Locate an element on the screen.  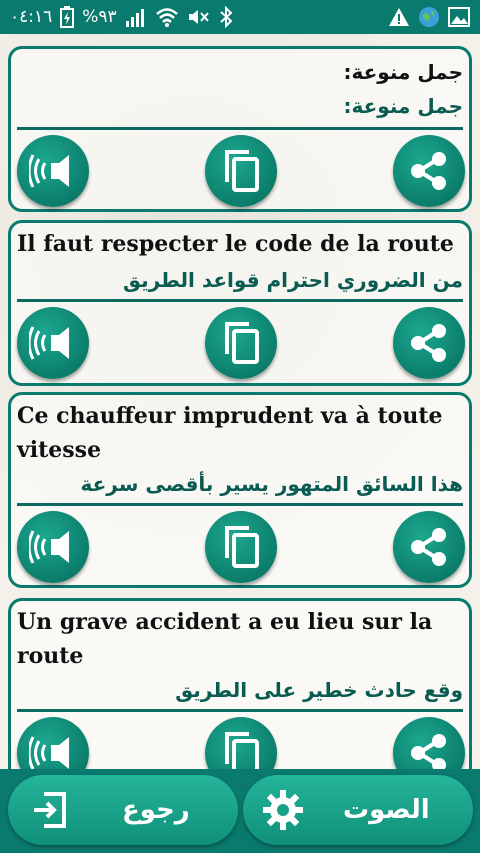
warning-icon is located at coordinates (399, 17).